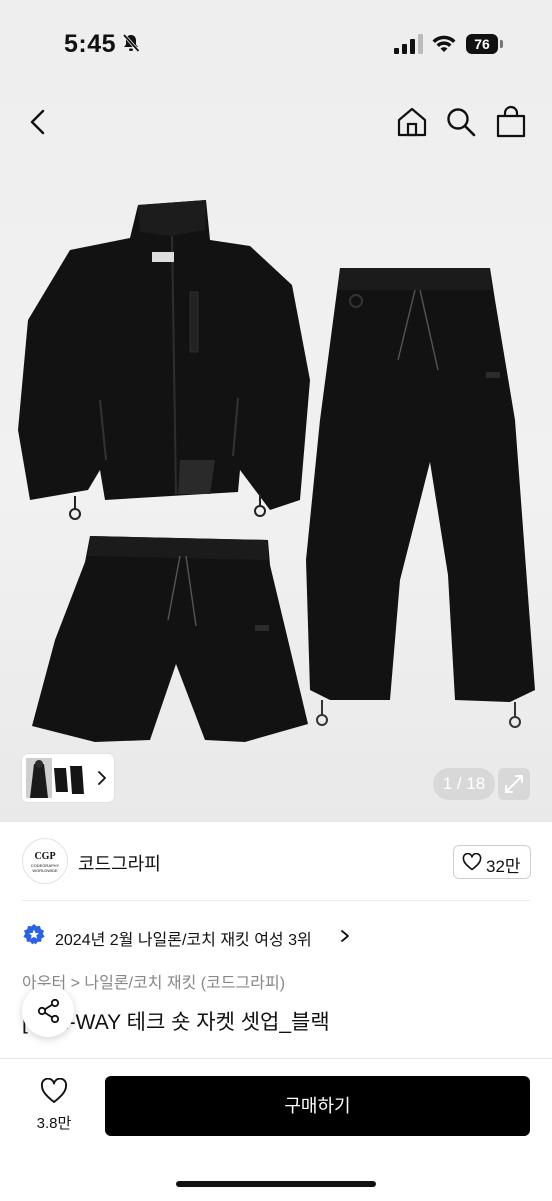 Image resolution: width=552 pixels, height=1201 pixels. I want to click on brand-like-count: 32만, so click(503, 866).